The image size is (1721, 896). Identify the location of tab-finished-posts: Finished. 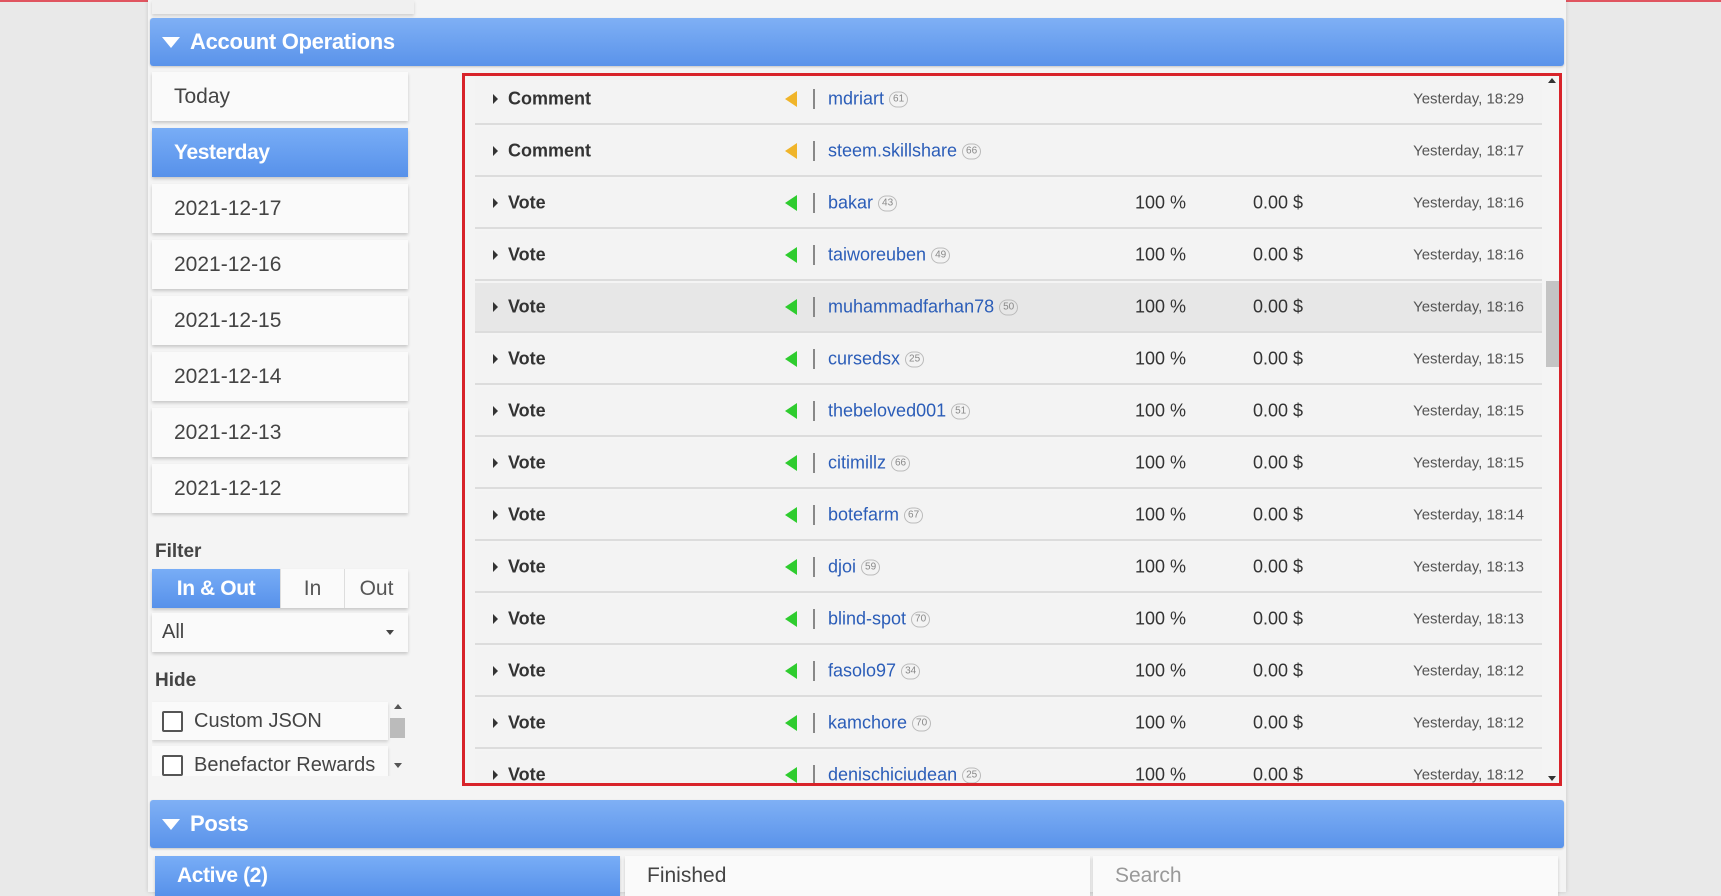
(857, 876).